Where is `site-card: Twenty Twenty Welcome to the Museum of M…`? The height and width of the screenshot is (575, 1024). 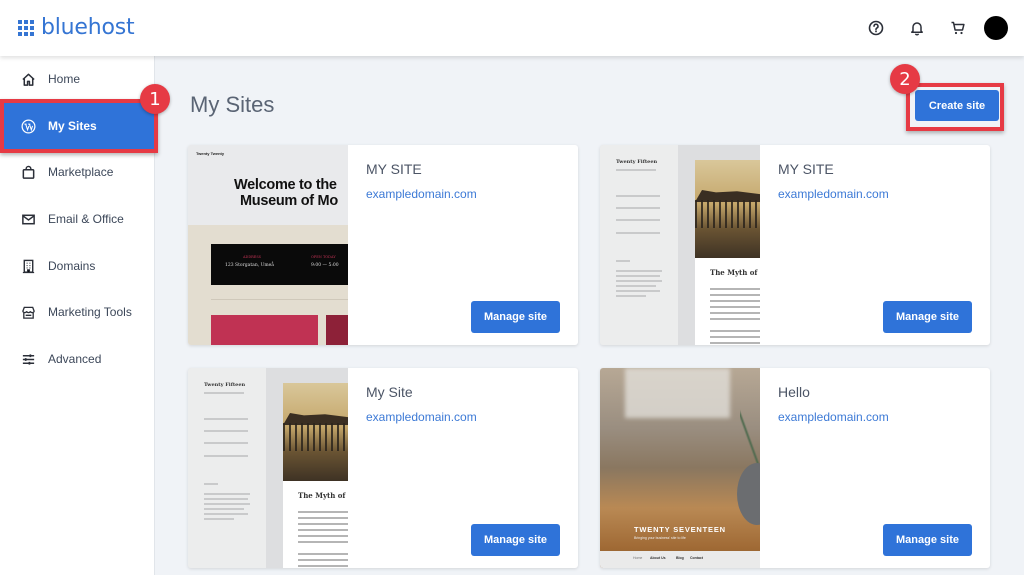 site-card: Twenty Twenty Welcome to the Museum of M… is located at coordinates (383, 245).